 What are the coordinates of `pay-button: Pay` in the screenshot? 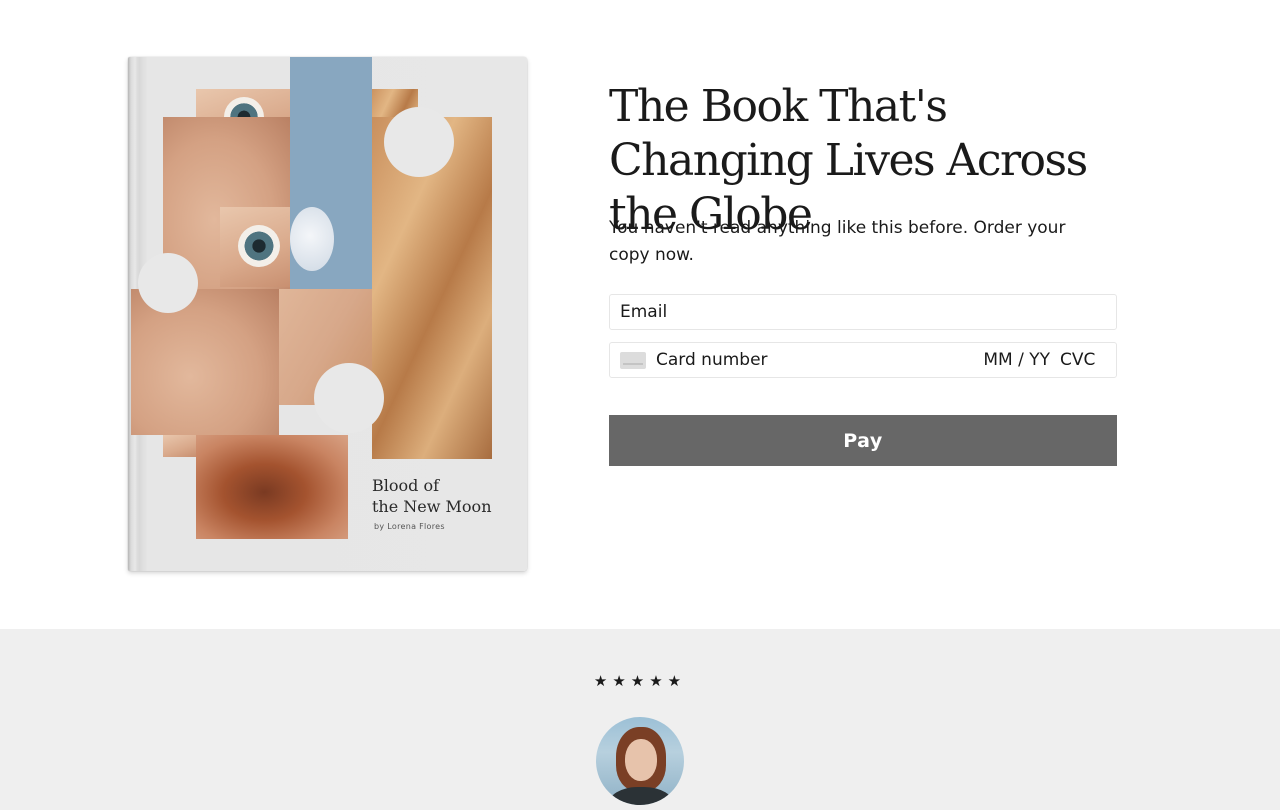 It's located at (863, 440).